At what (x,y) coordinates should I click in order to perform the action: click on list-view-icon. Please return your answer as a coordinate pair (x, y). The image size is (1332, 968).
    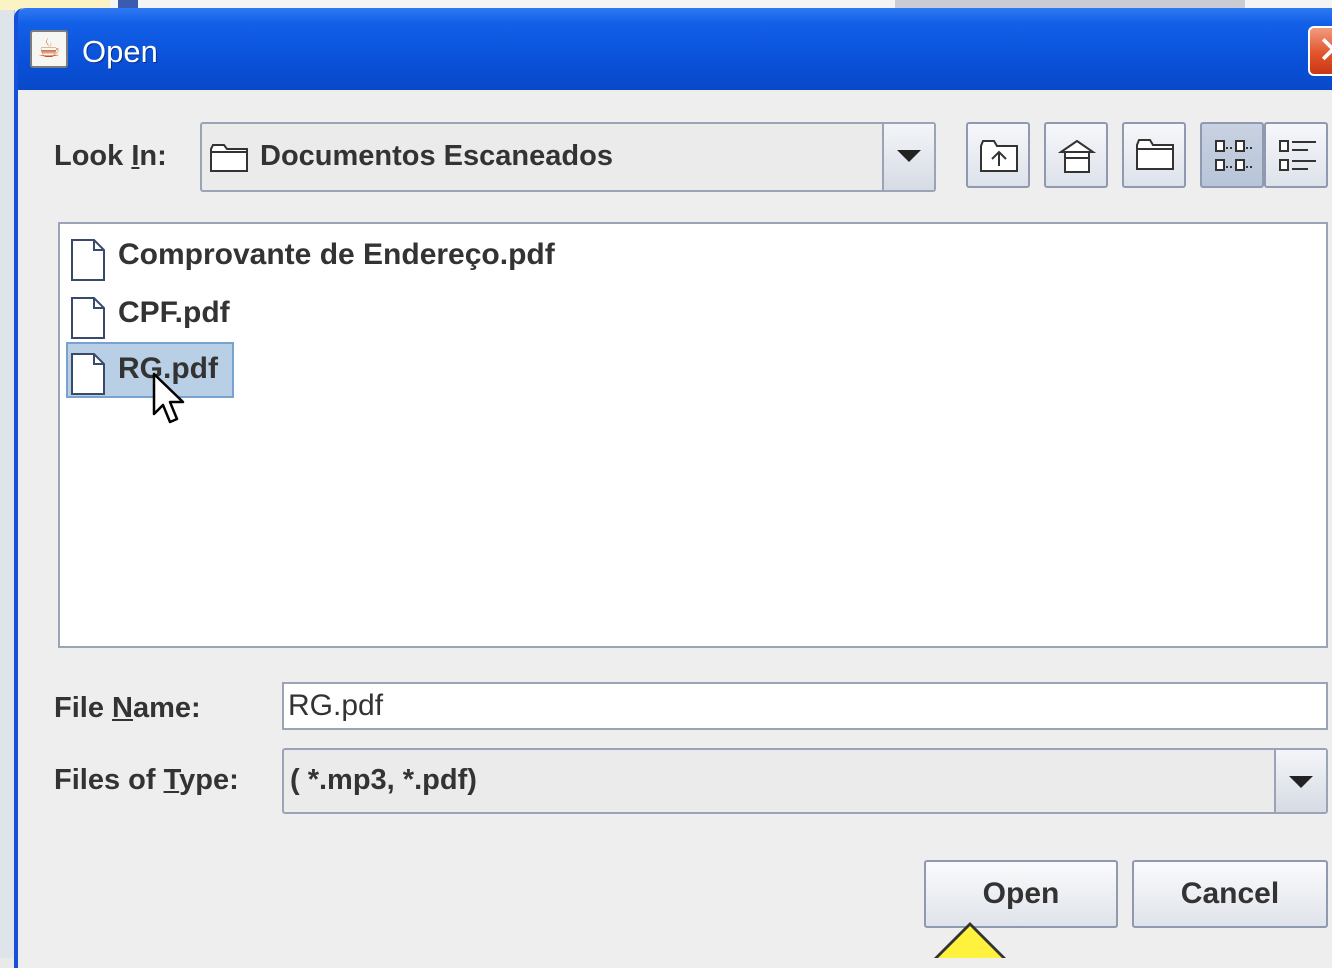
    Looking at the image, I should click on (1233, 155).